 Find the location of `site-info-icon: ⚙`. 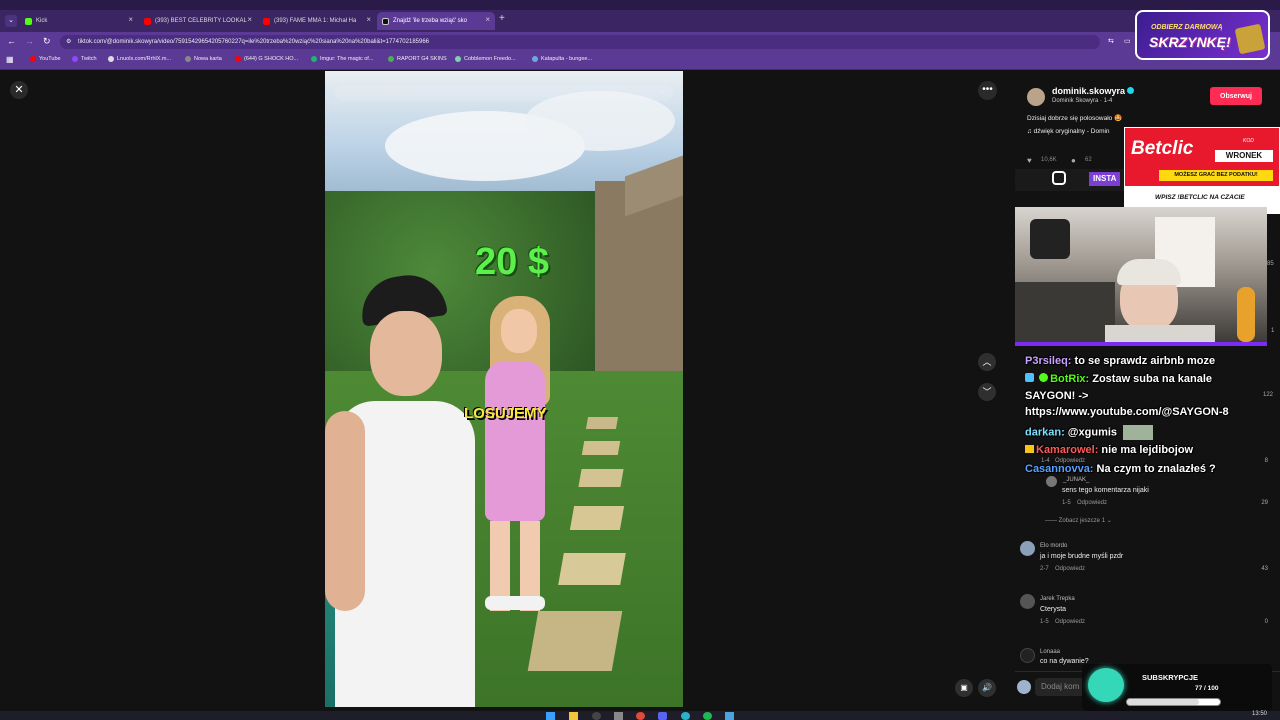

site-info-icon: ⚙ is located at coordinates (68, 41).